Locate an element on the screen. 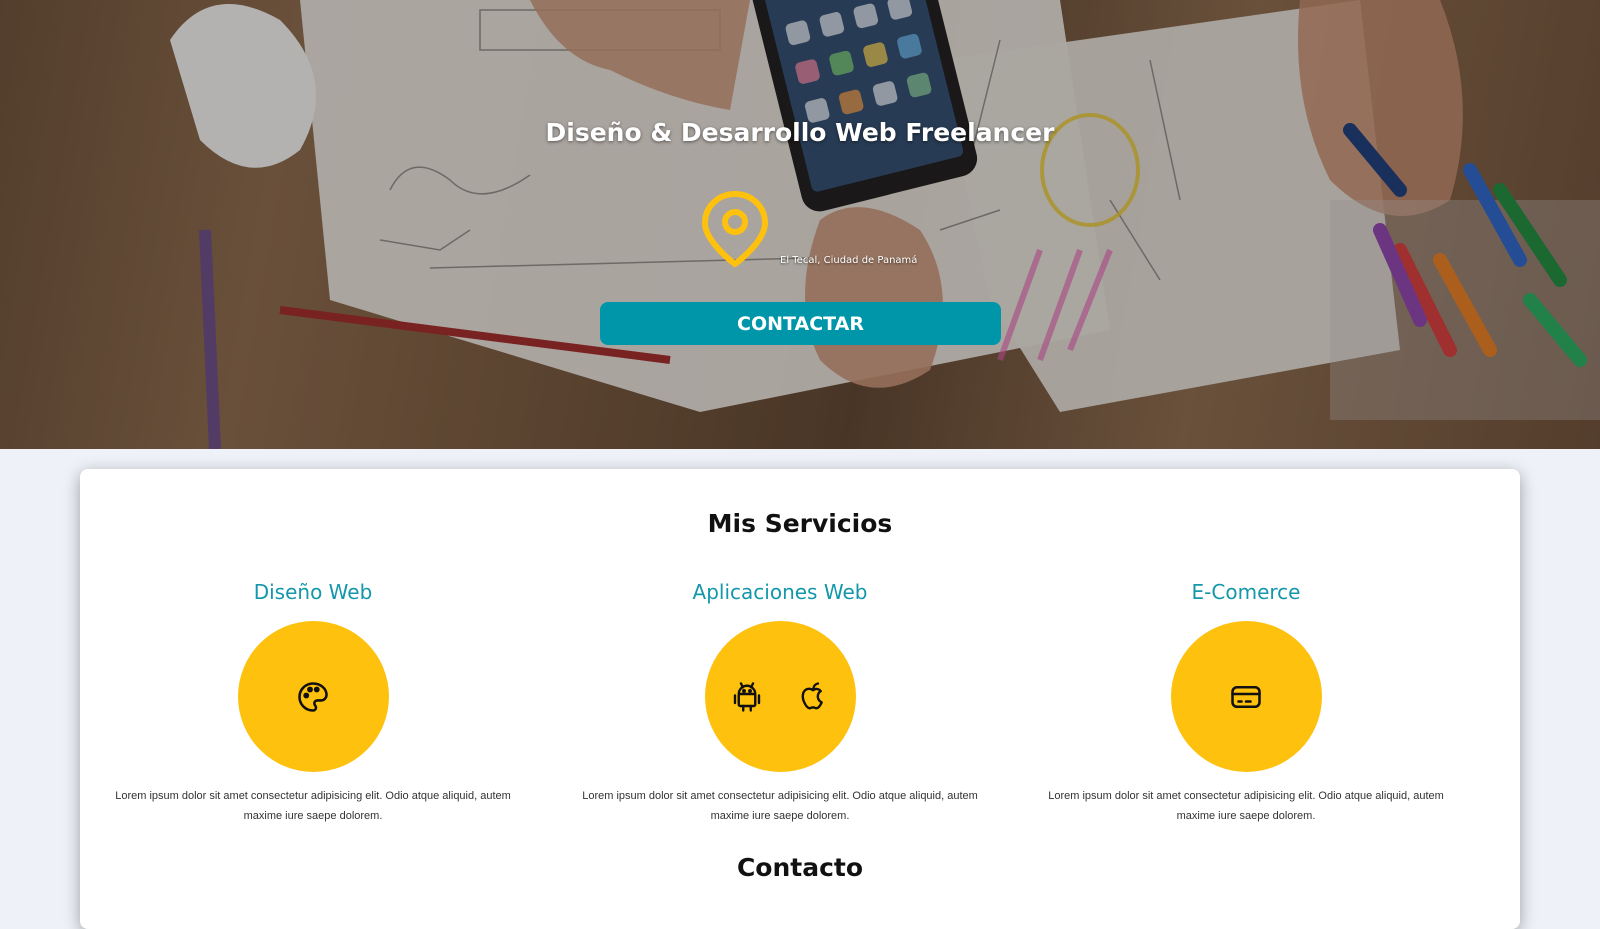 The width and height of the screenshot is (1600, 929). palette-icon is located at coordinates (313, 697).